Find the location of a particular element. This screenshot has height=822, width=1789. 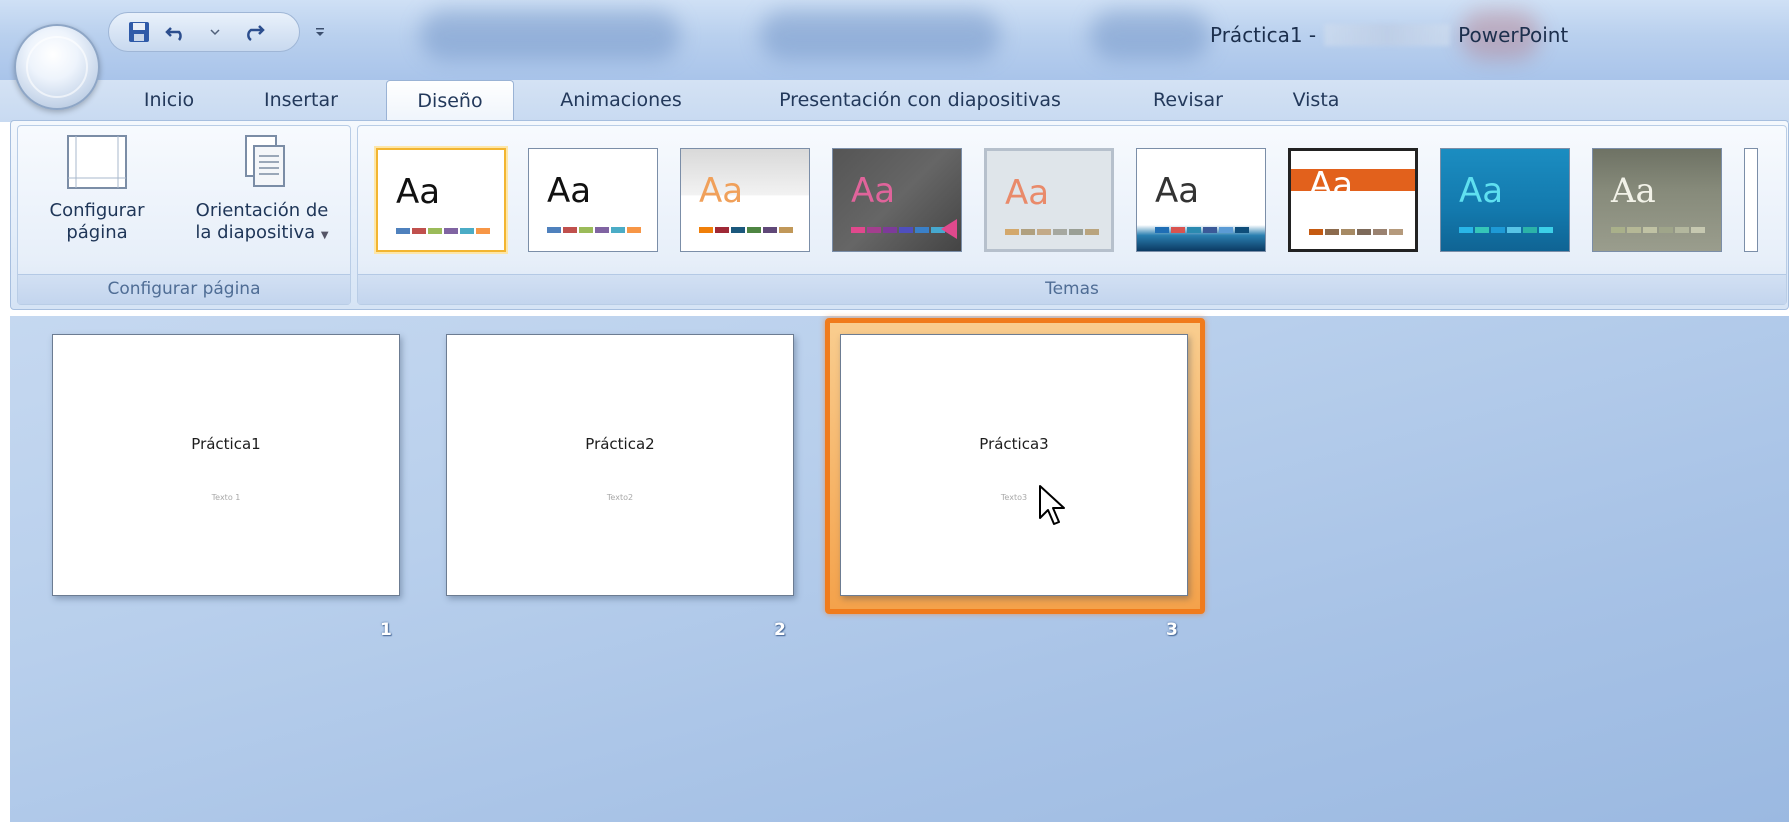

tab-revisar: Revisar is located at coordinates (1188, 101).